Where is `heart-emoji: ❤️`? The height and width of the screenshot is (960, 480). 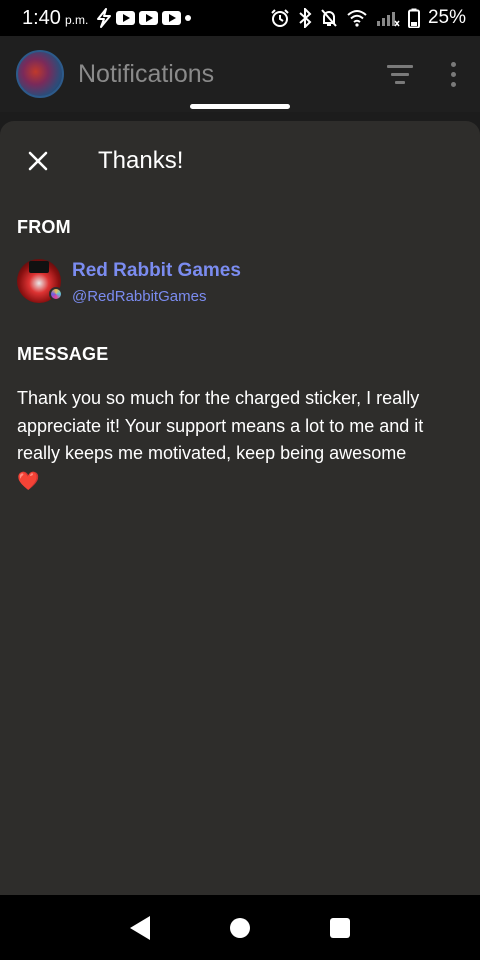 heart-emoji: ❤️ is located at coordinates (28, 480).